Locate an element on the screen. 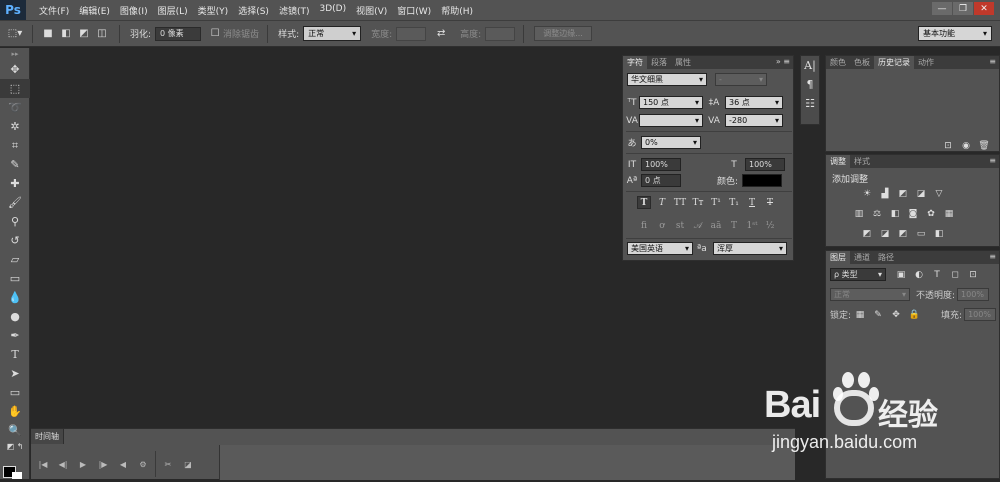  menu-view: 视图(V) is located at coordinates (371, 10).